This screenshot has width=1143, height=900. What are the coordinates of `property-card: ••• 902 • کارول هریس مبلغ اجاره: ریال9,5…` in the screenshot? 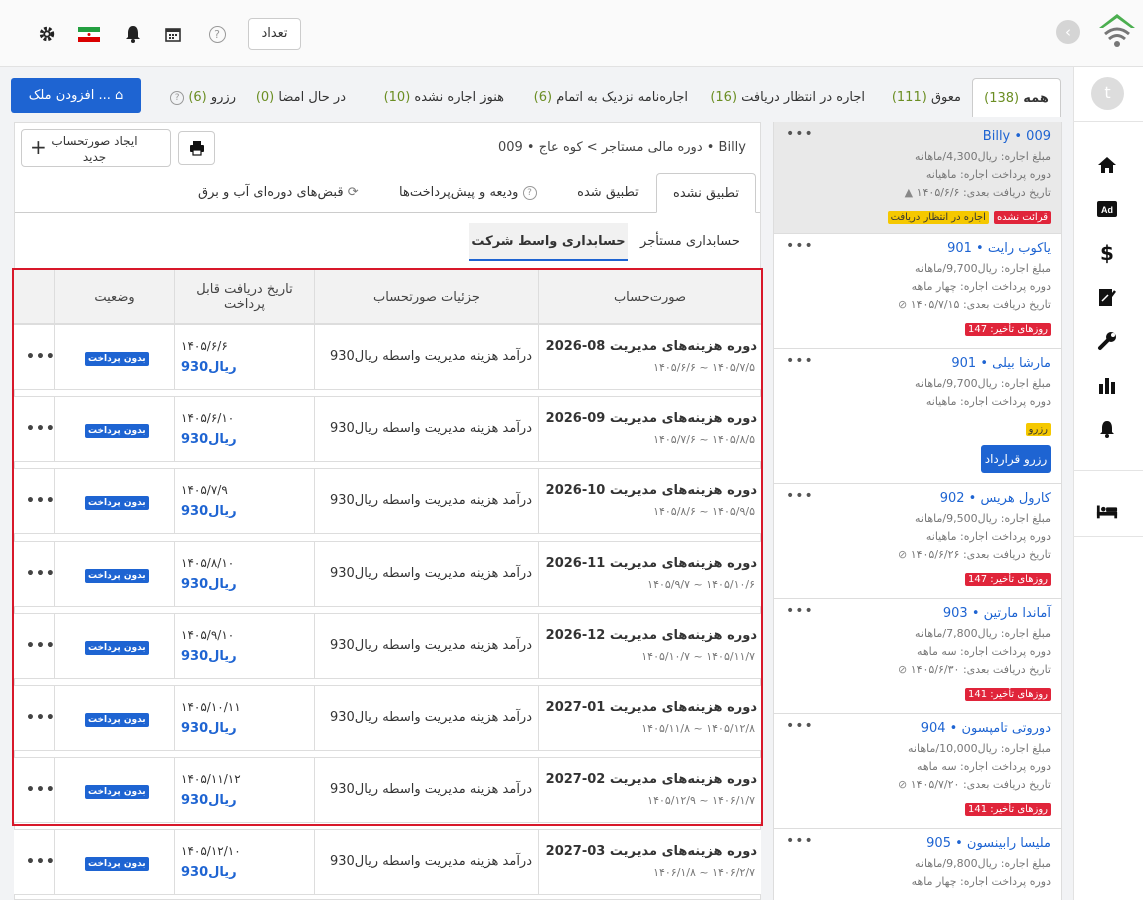 It's located at (917, 541).